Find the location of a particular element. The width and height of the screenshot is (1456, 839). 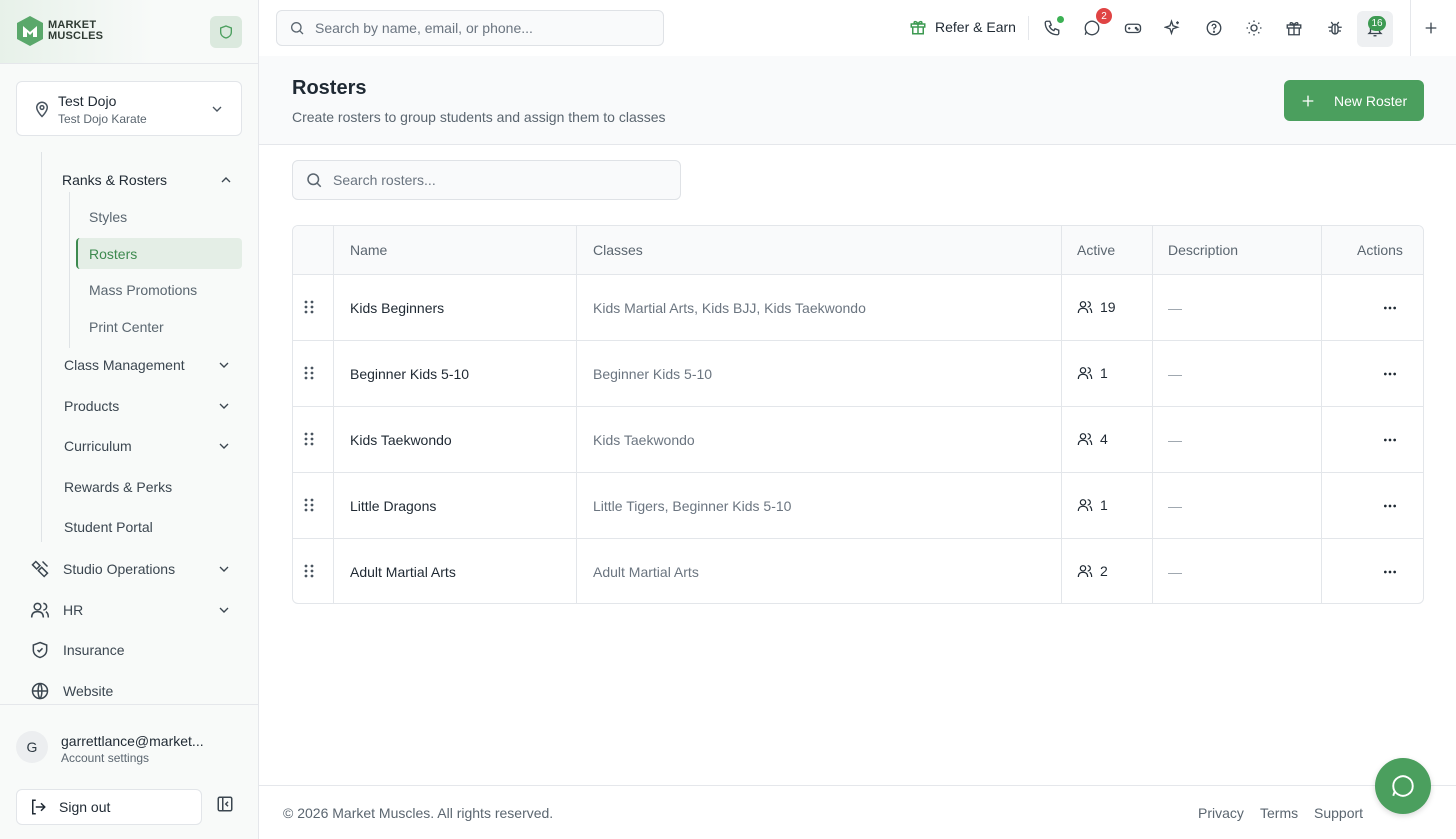

shield-icon is located at coordinates (226, 32).